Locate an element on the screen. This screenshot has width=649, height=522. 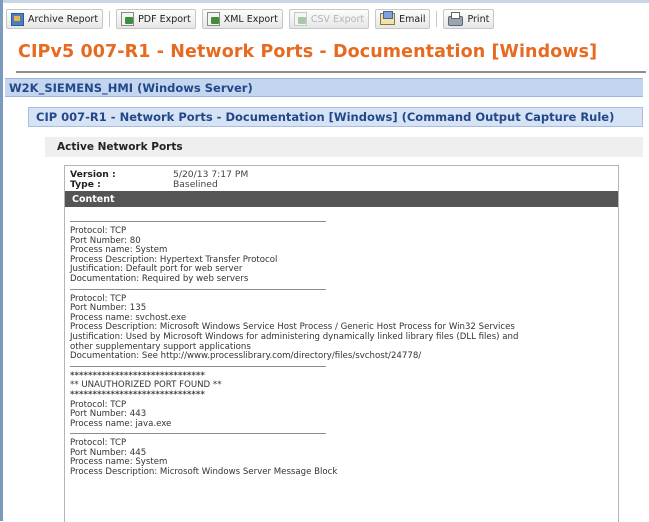
archive-report-button: Archive Report is located at coordinates (55, 19).